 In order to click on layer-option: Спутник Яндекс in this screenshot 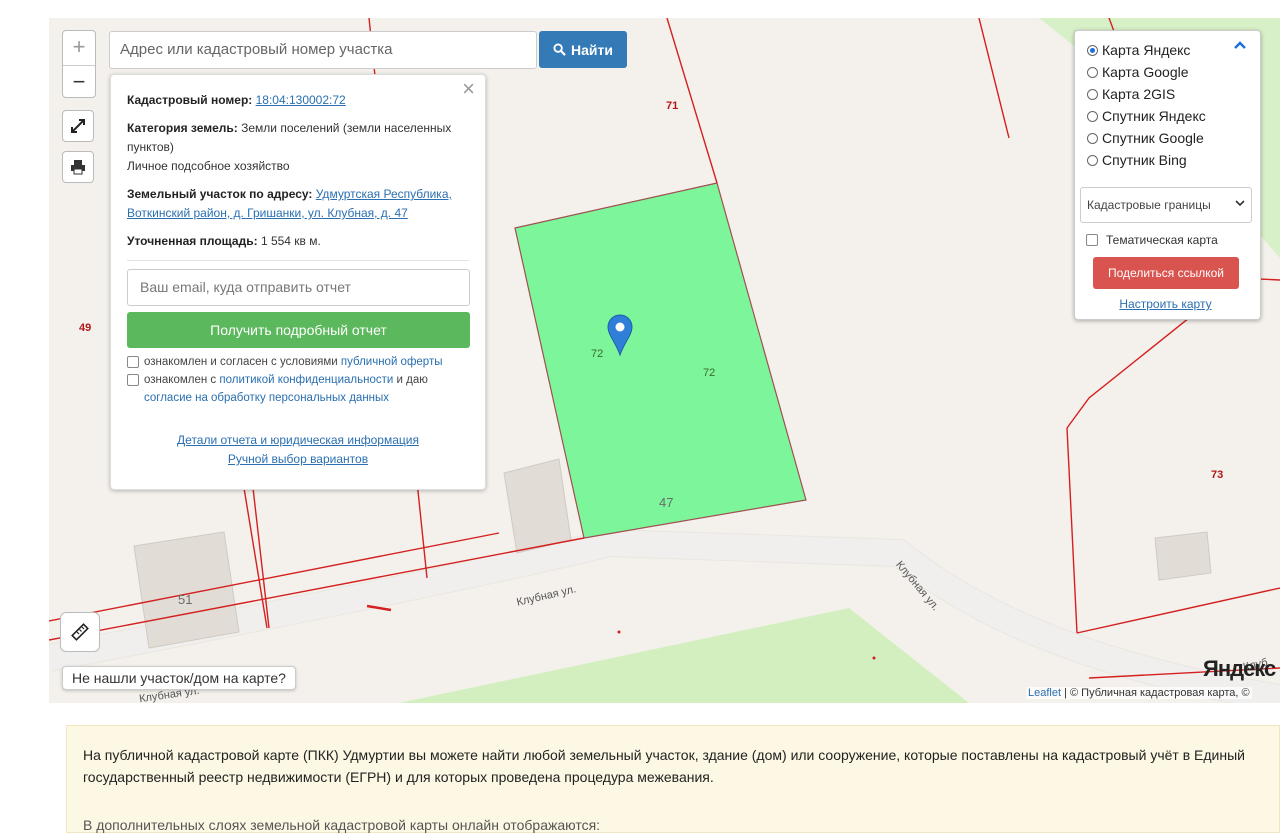, I will do `click(1168, 116)`.